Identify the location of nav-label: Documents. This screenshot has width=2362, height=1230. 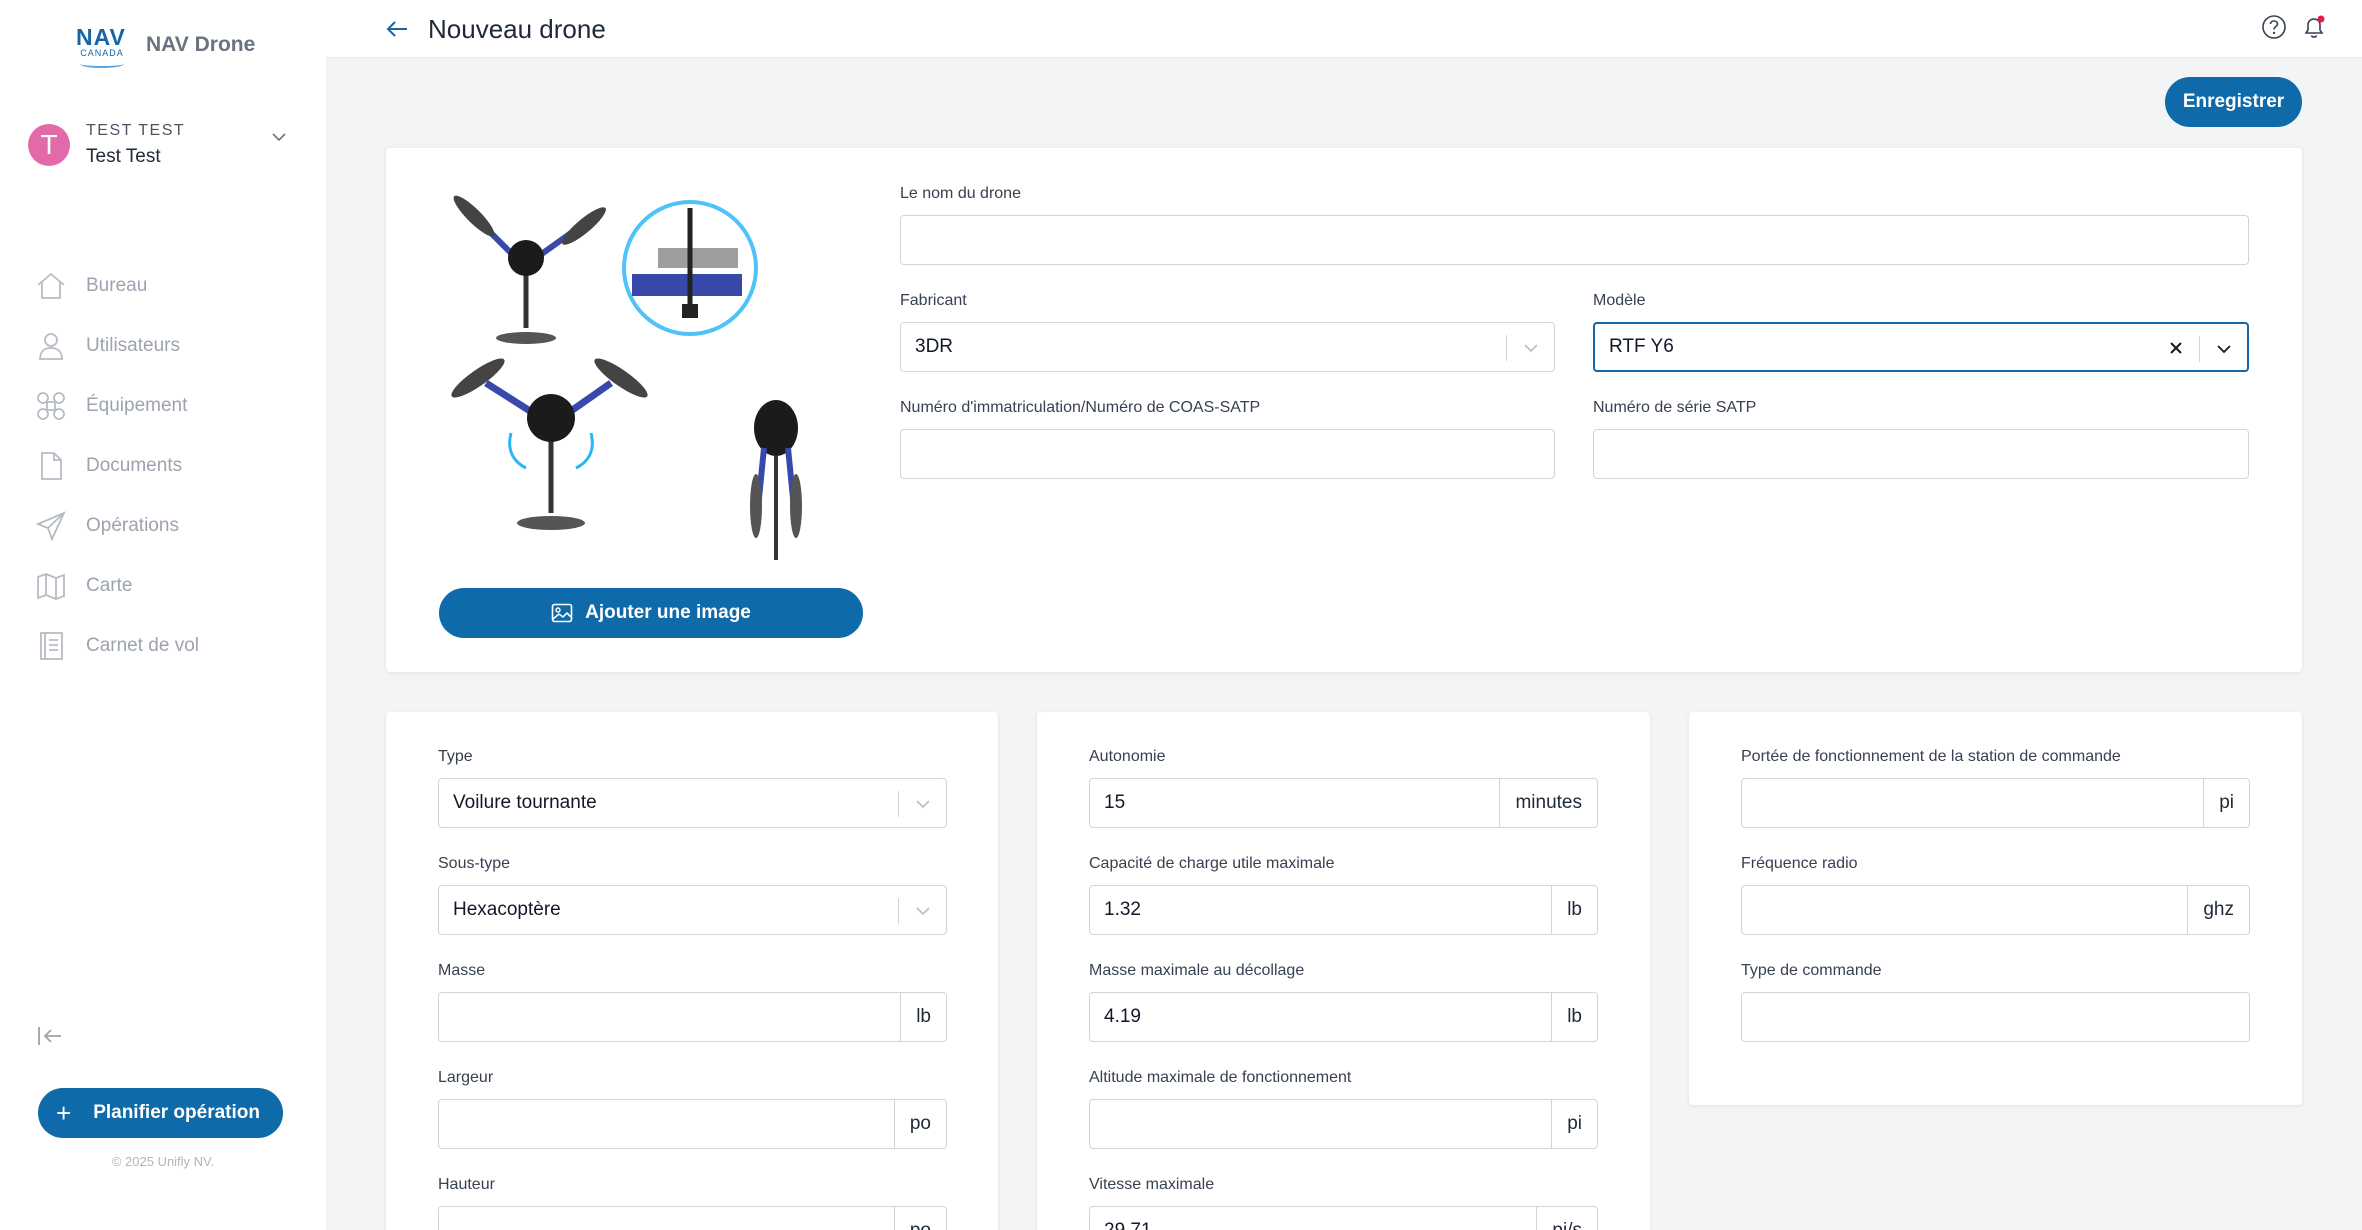
(134, 465).